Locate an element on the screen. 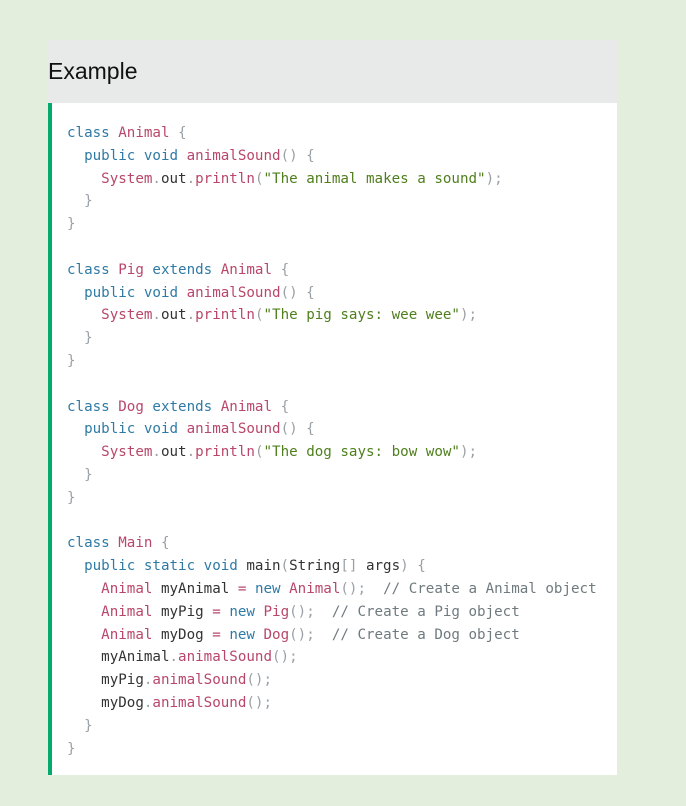 This screenshot has height=806, width=686. code-line: public static void main(String[] args) { is located at coordinates (246, 566).